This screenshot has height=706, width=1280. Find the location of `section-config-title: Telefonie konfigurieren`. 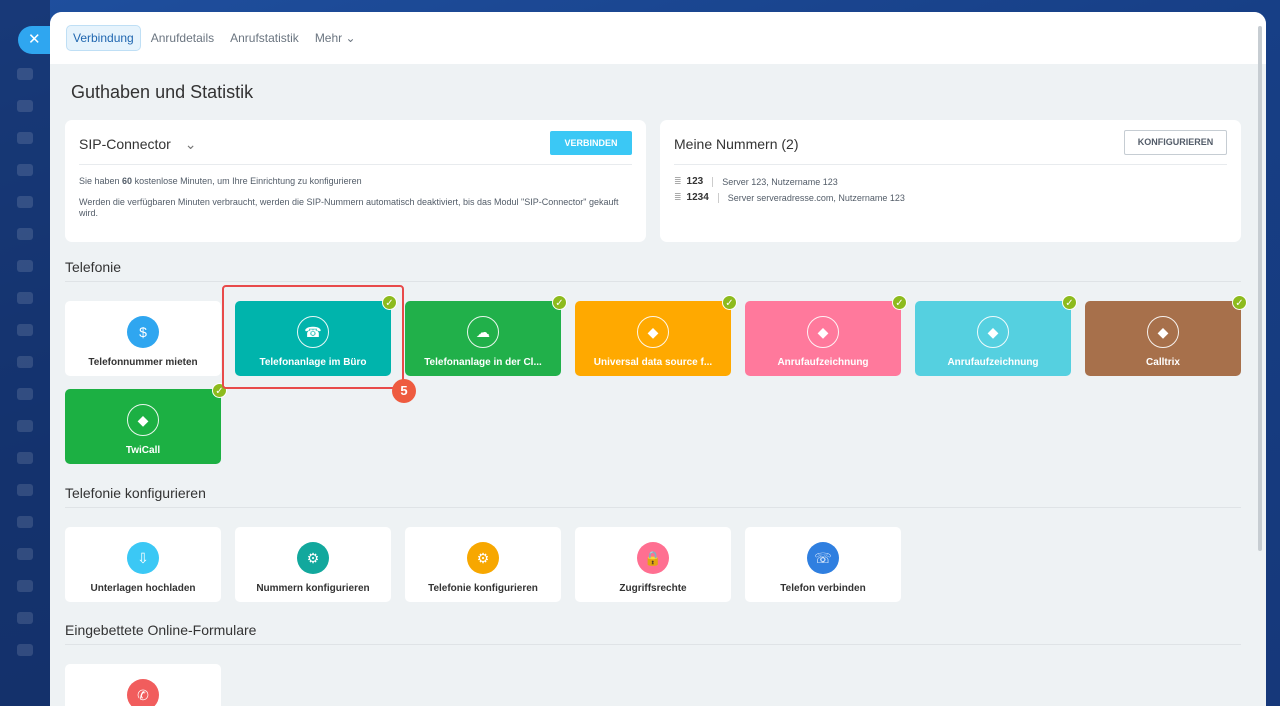

section-config-title: Telefonie konfigurieren is located at coordinates (135, 493).